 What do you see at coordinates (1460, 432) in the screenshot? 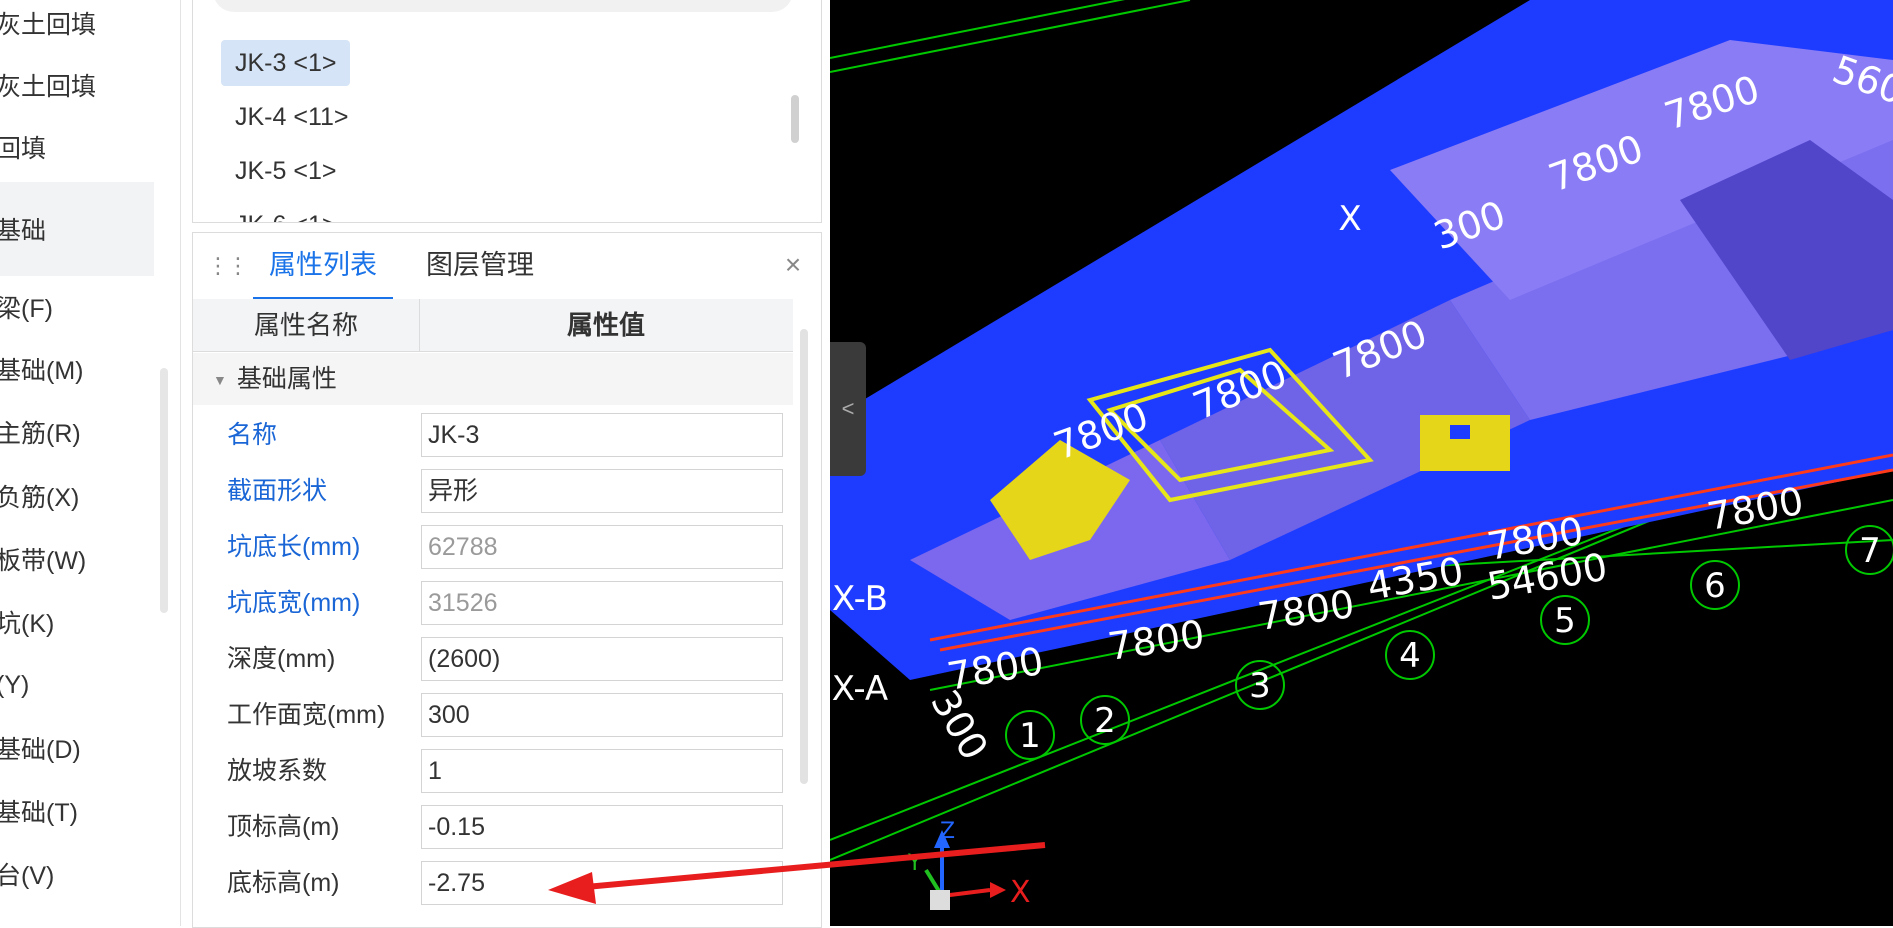
I see `yellow-box-window` at bounding box center [1460, 432].